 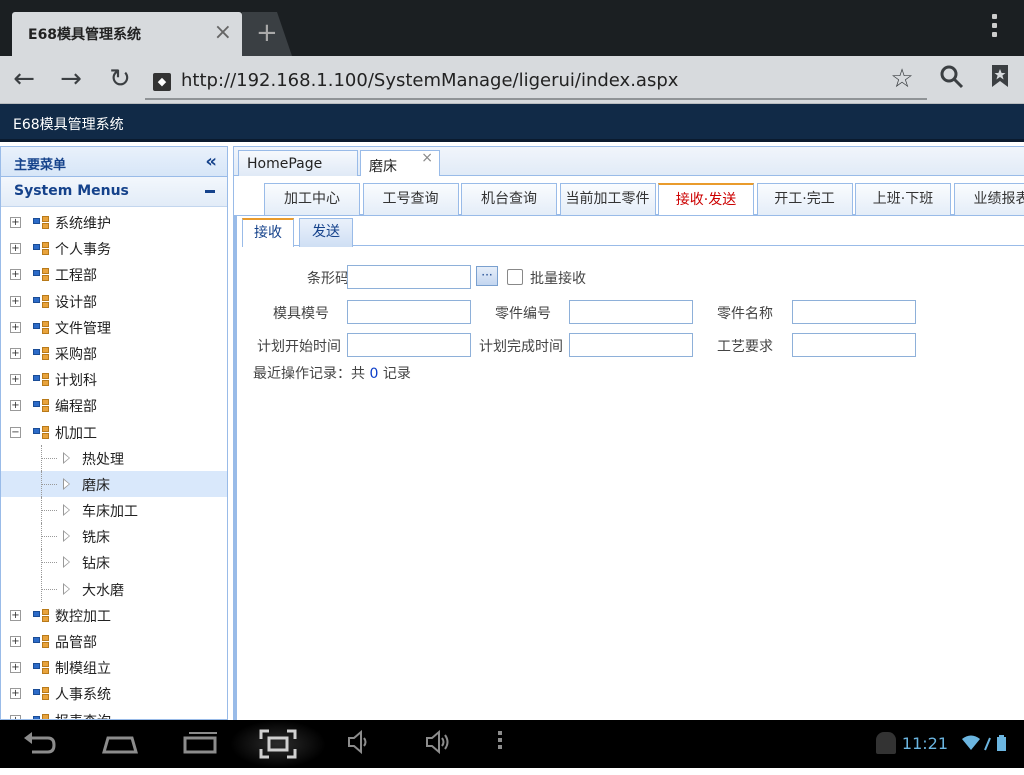 What do you see at coordinates (995, 27) in the screenshot?
I see `overflow-menu-icon` at bounding box center [995, 27].